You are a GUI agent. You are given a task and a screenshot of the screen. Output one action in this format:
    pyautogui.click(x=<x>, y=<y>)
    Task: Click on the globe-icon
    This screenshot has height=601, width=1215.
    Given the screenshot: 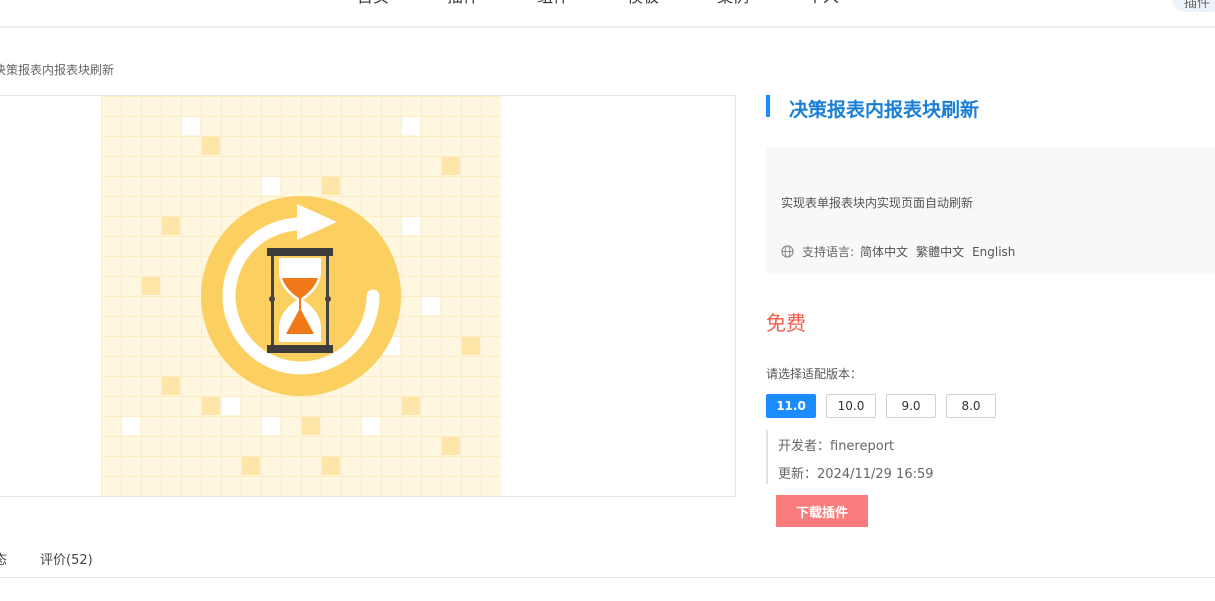 What is the action you would take?
    pyautogui.click(x=787, y=251)
    